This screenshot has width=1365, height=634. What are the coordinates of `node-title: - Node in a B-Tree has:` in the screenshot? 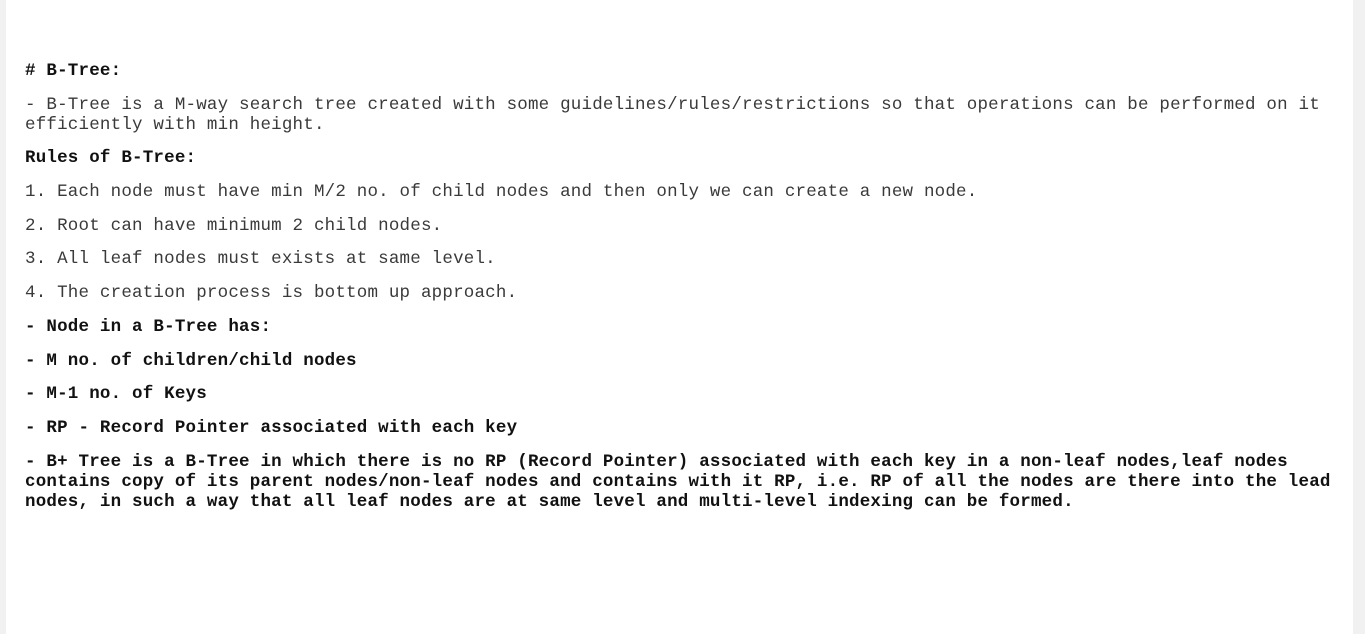 It's located at (148, 326).